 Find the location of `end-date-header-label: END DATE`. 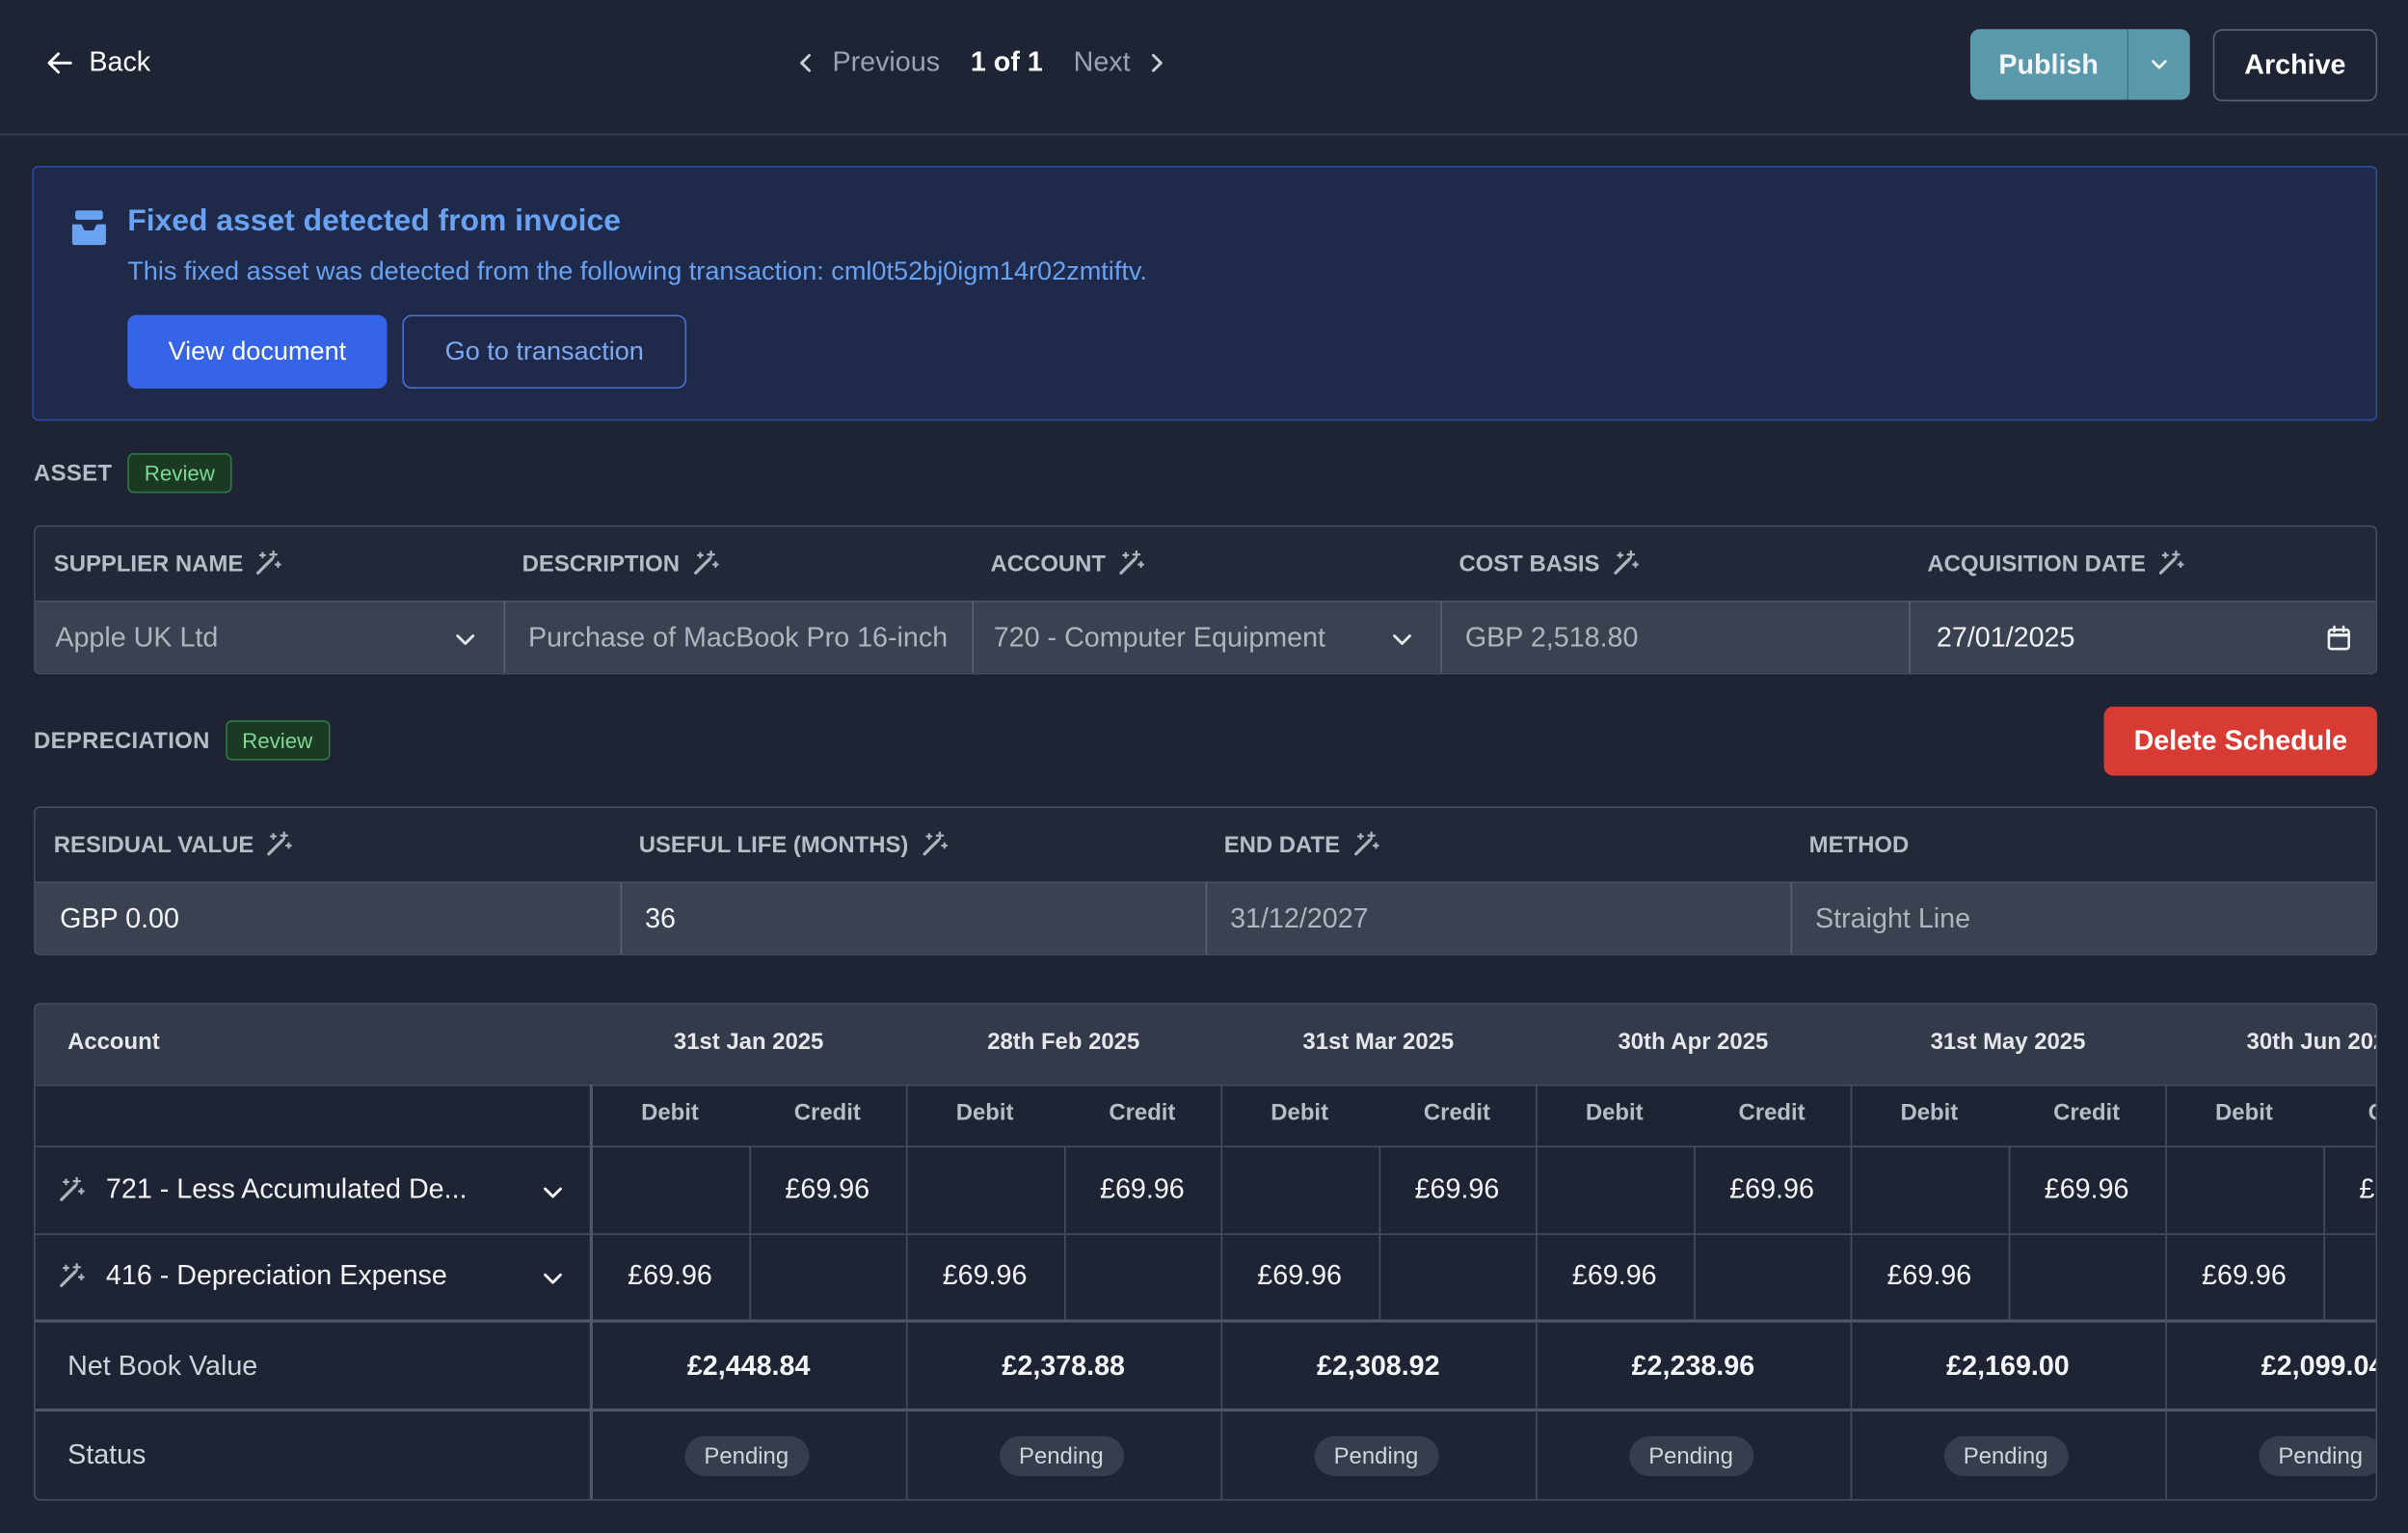

end-date-header-label: END DATE is located at coordinates (1282, 845).